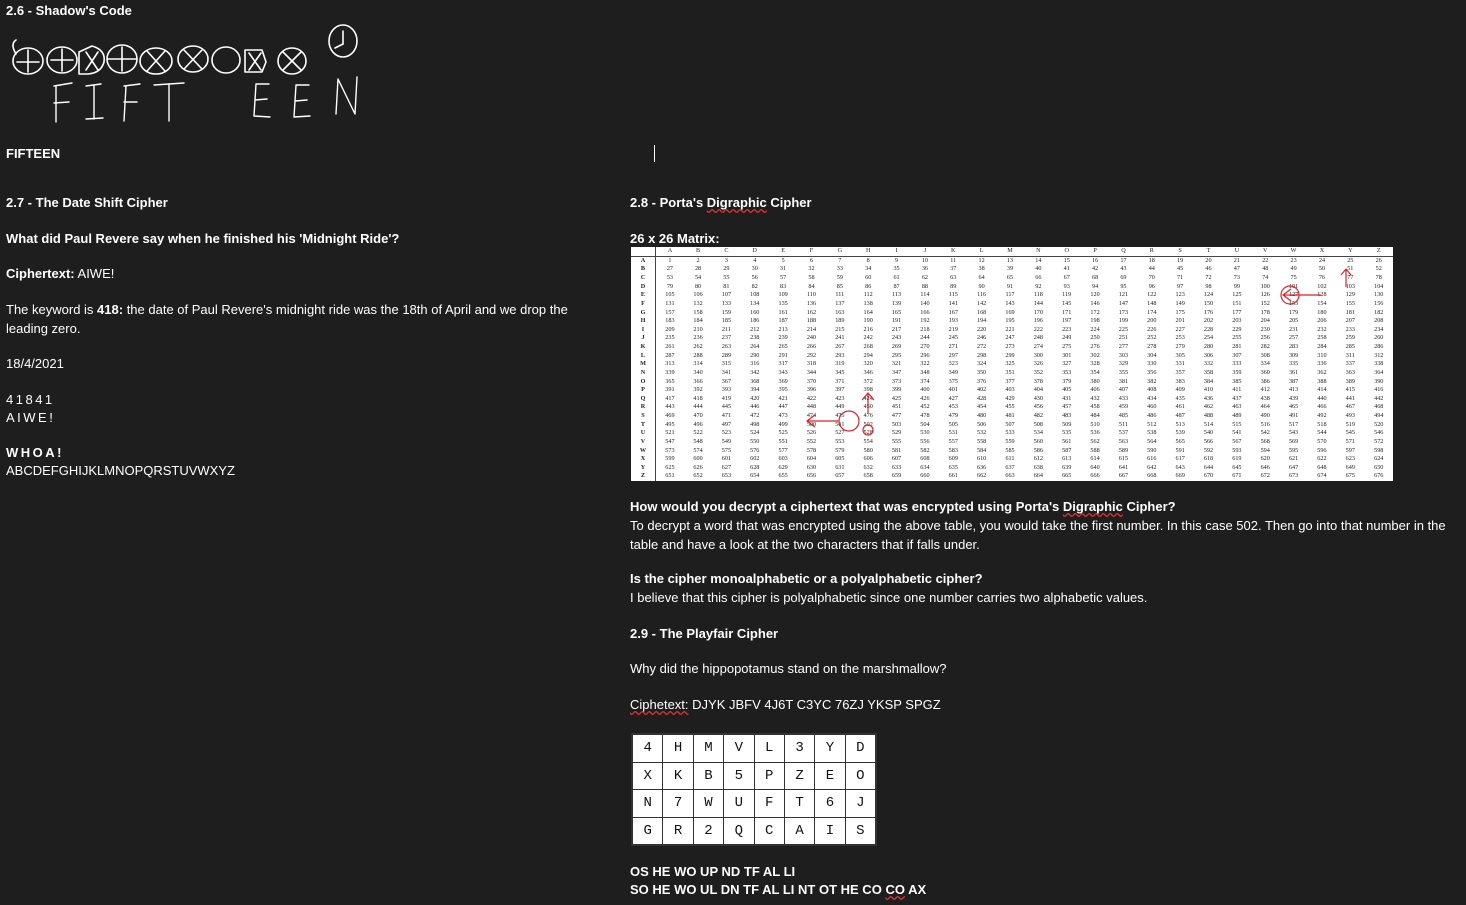 Image resolution: width=1466 pixels, height=905 pixels. I want to click on matrix-col-header: D, so click(754, 252).